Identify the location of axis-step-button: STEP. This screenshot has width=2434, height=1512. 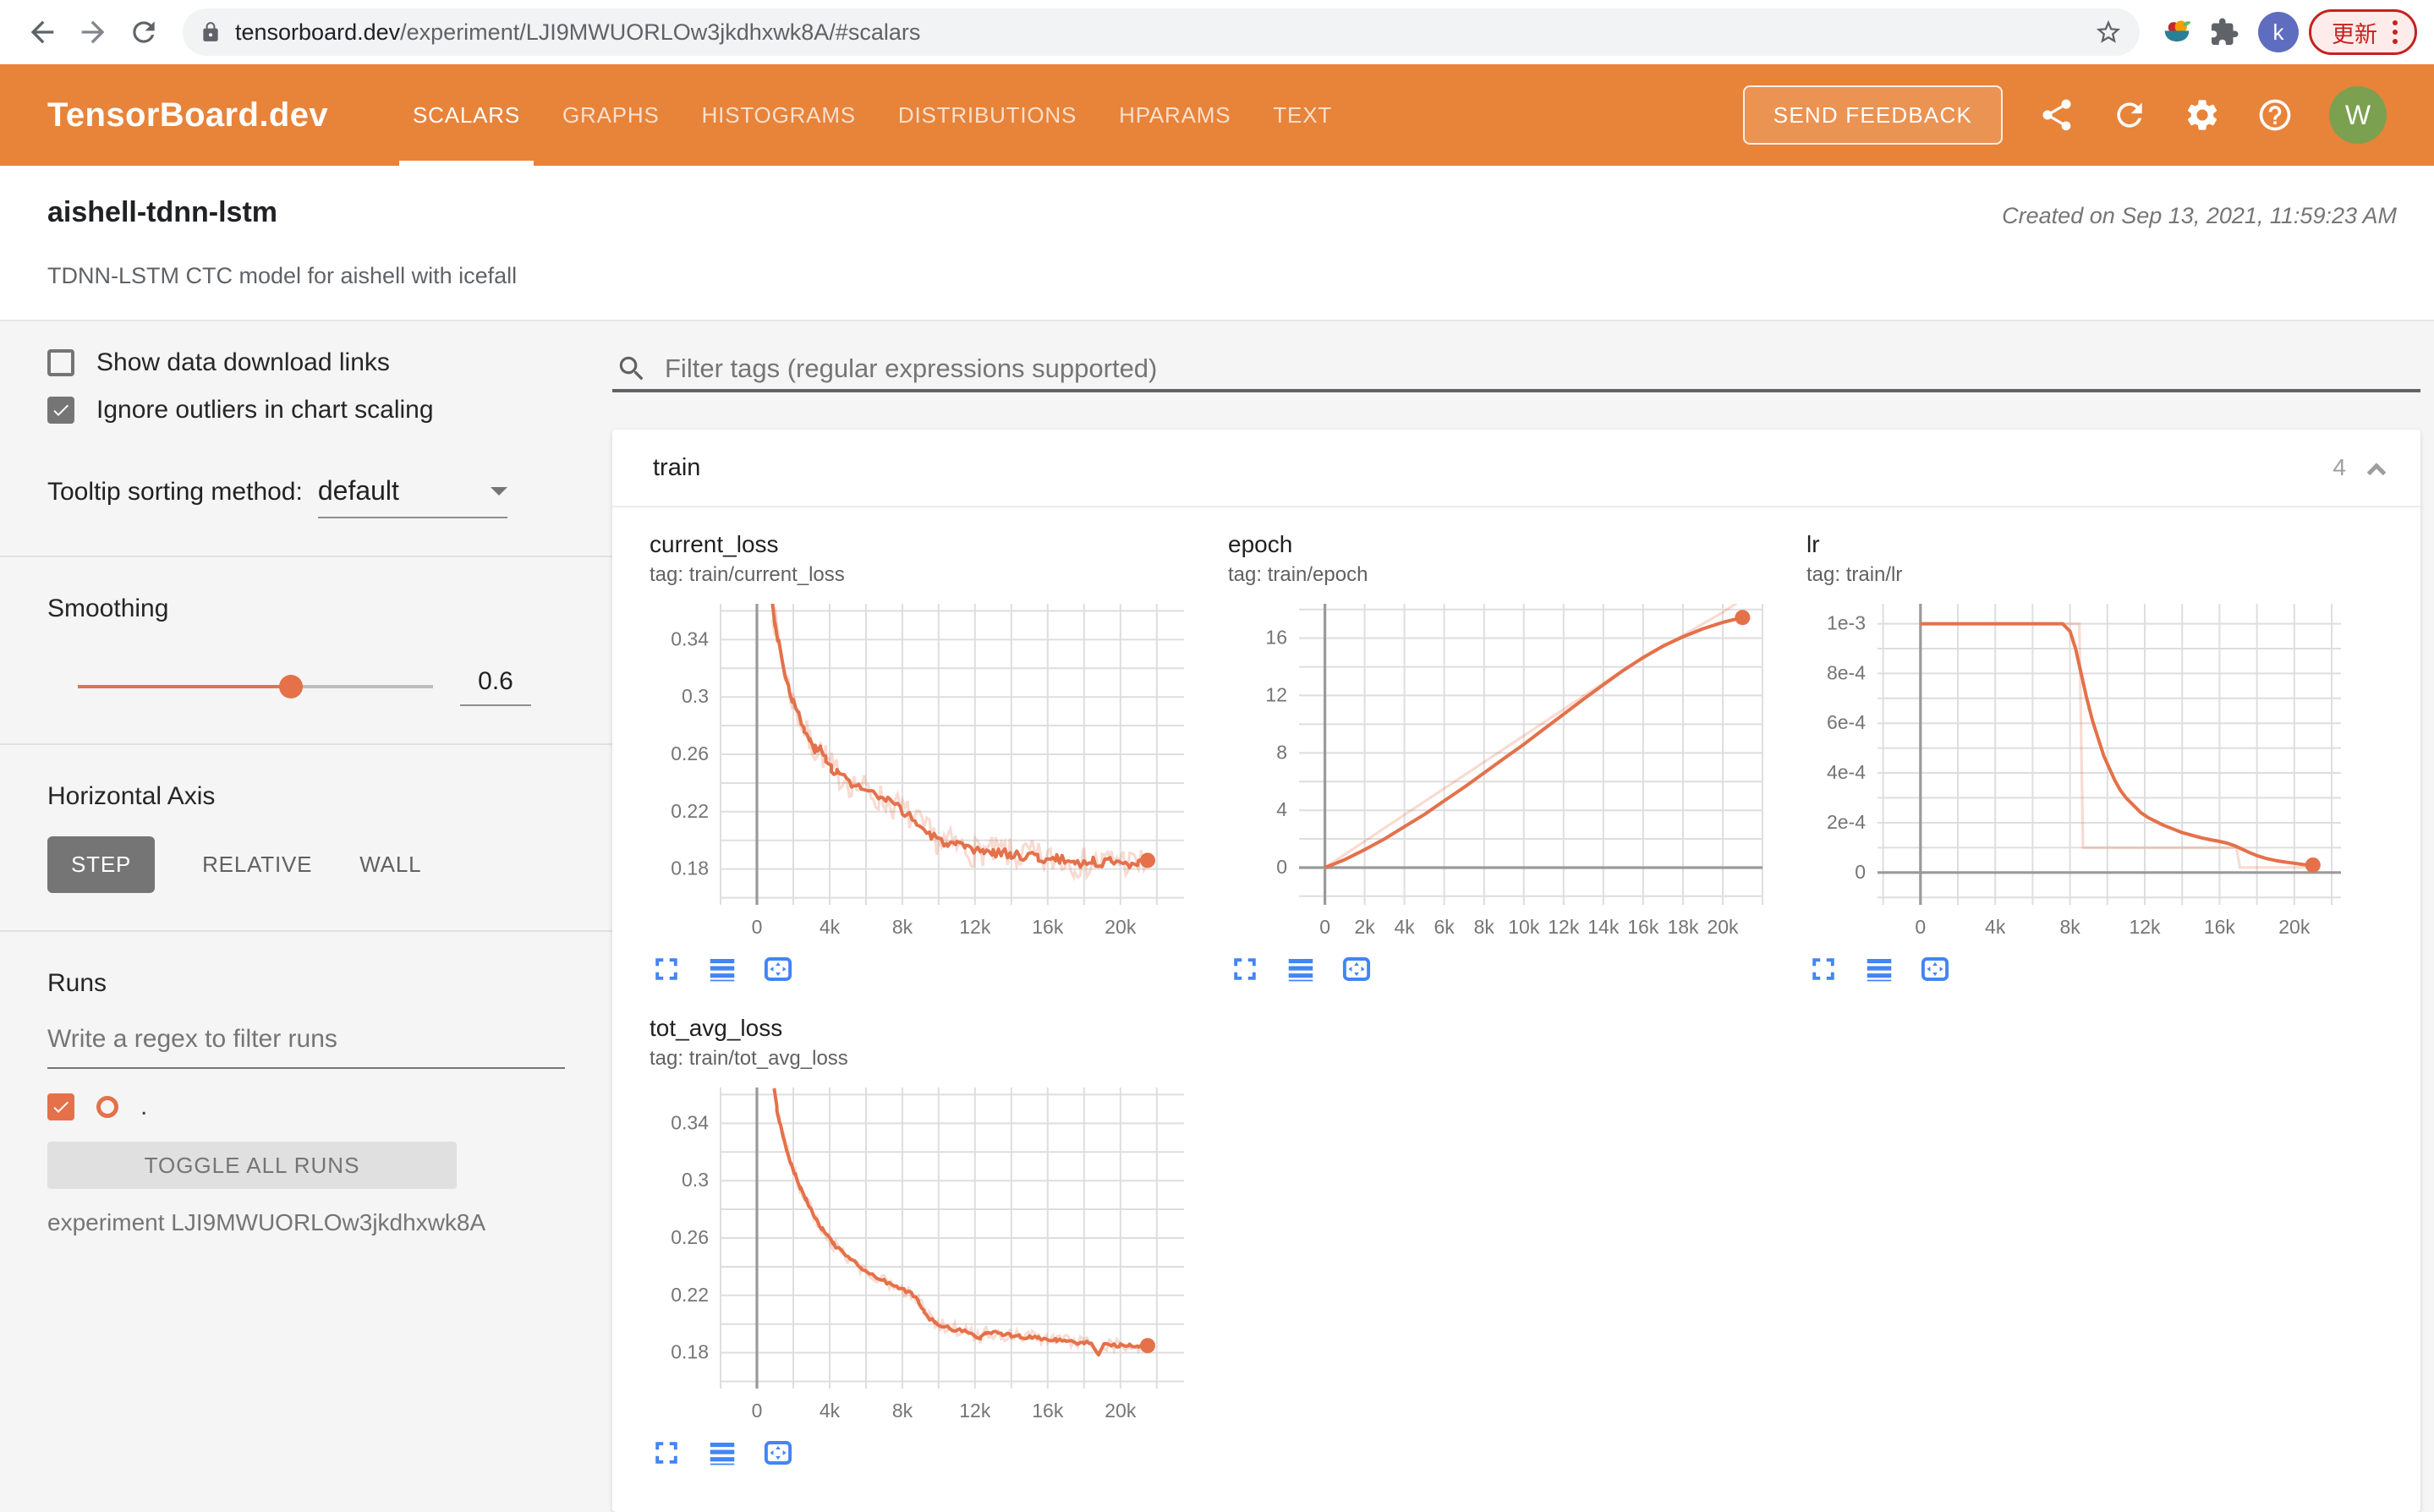
(101, 864).